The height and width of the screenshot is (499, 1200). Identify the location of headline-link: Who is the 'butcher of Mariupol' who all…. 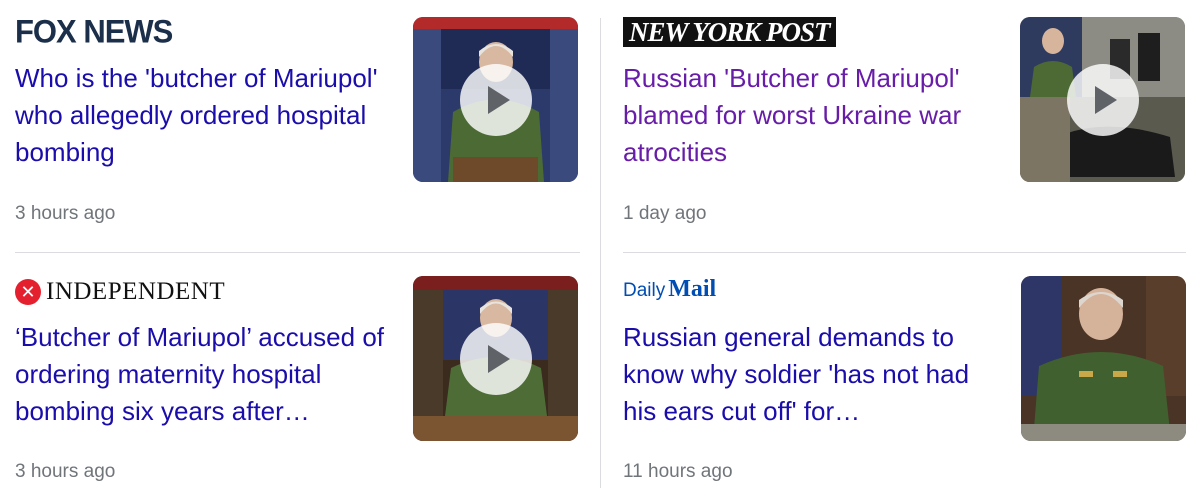
(207, 115).